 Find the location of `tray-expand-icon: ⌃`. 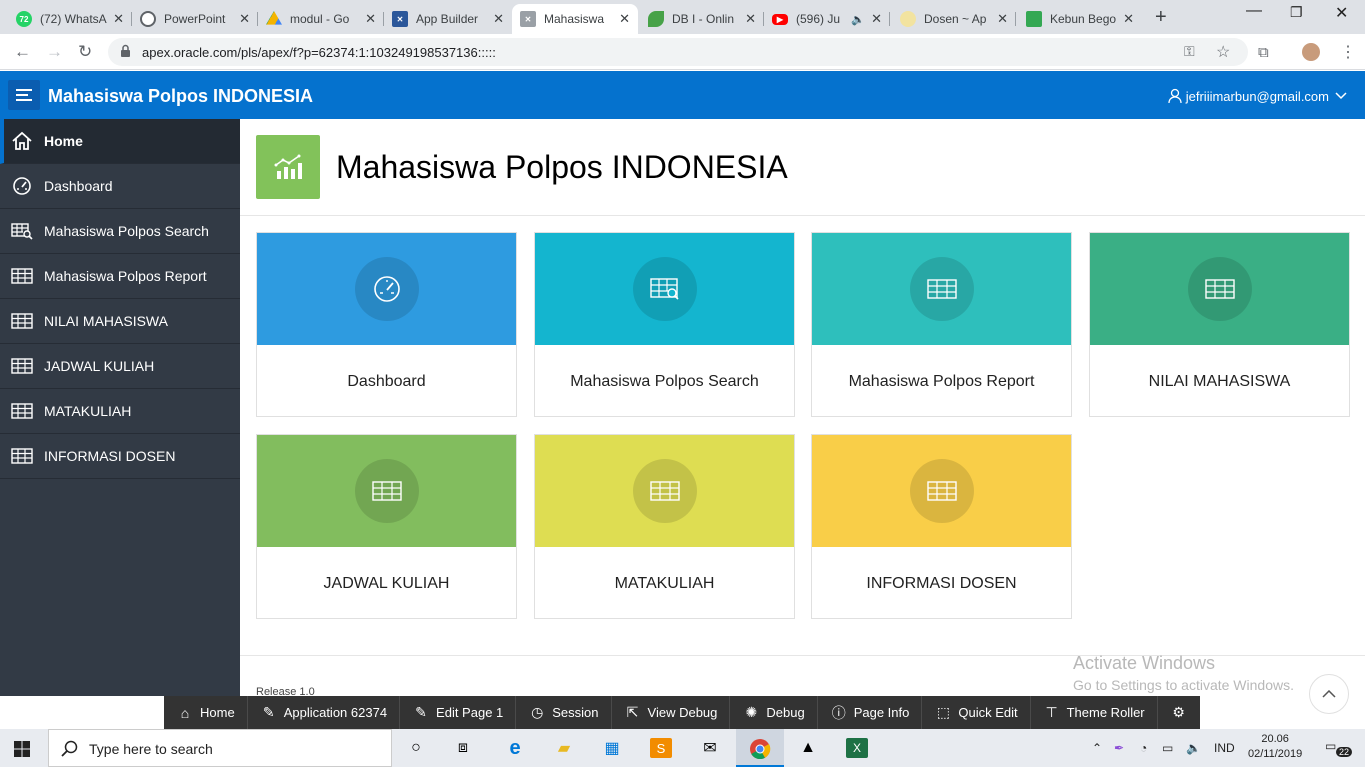

tray-expand-icon: ⌃ is located at coordinates (1097, 748).